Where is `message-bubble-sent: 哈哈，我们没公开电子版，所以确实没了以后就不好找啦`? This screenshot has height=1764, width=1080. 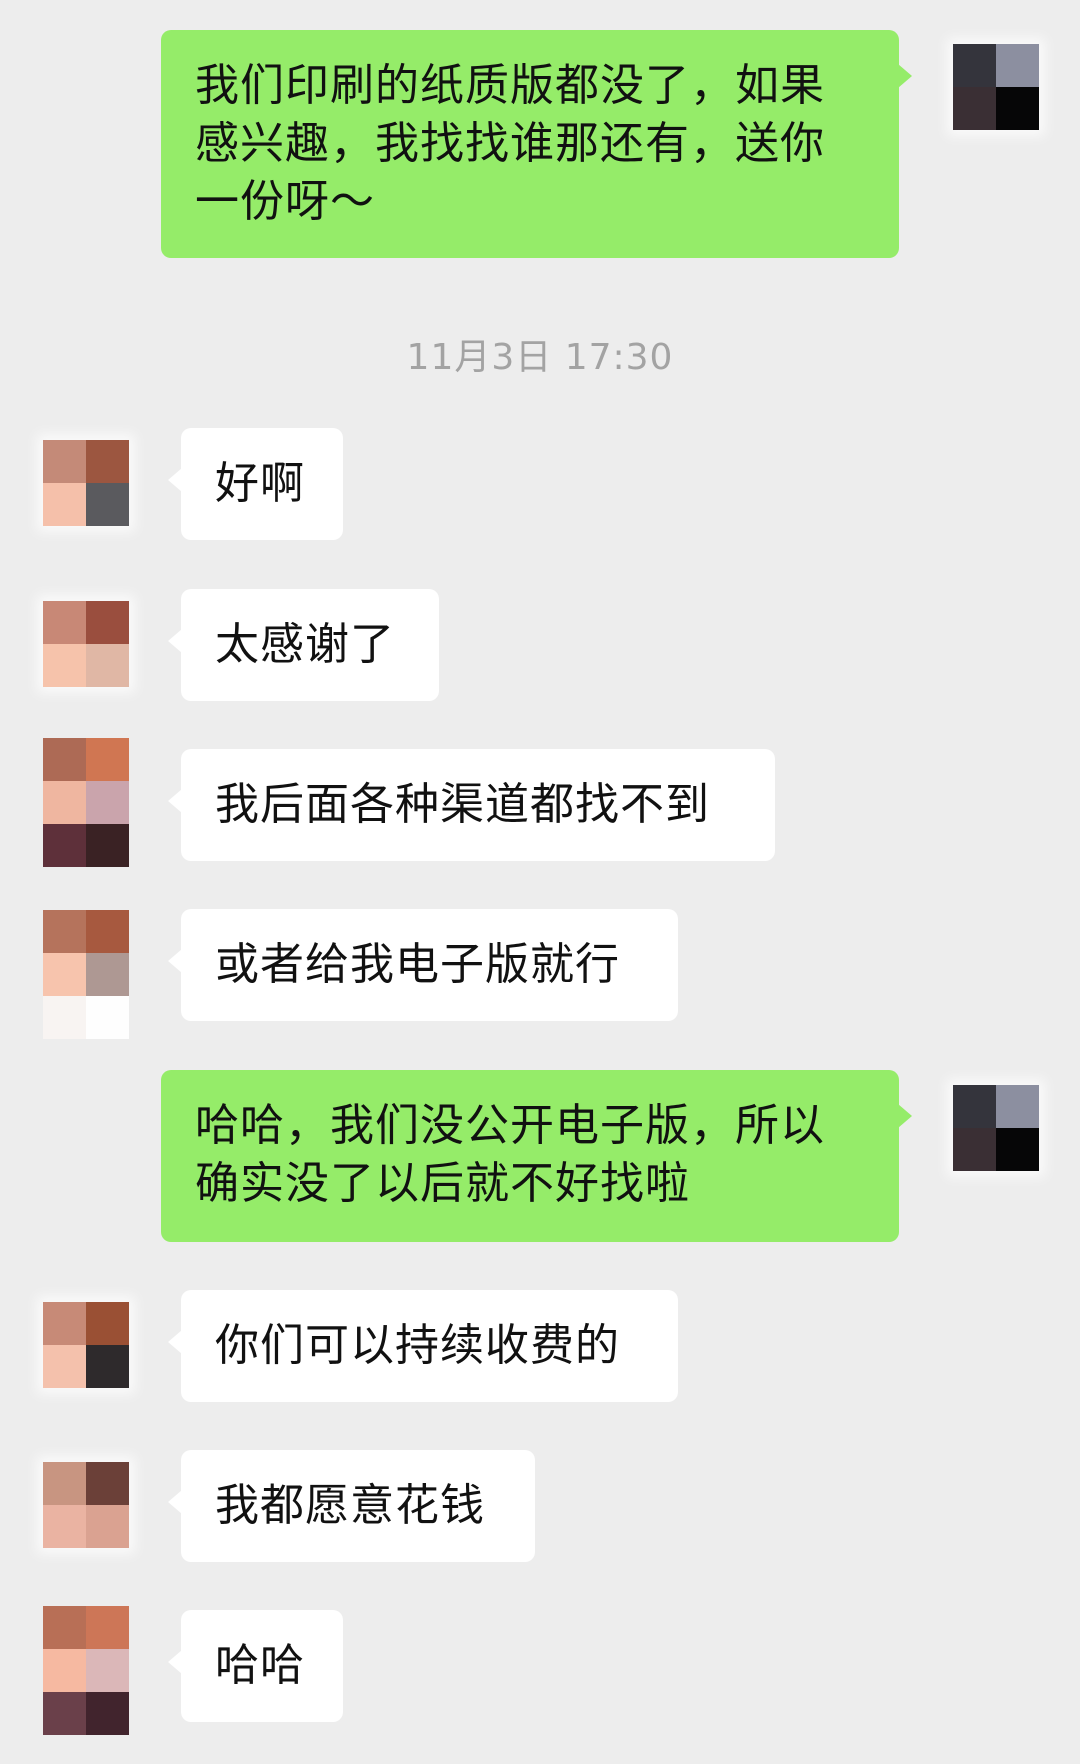
message-bubble-sent: 哈哈，我们没公开电子版，所以确实没了以后就不好找啦 is located at coordinates (536, 1156).